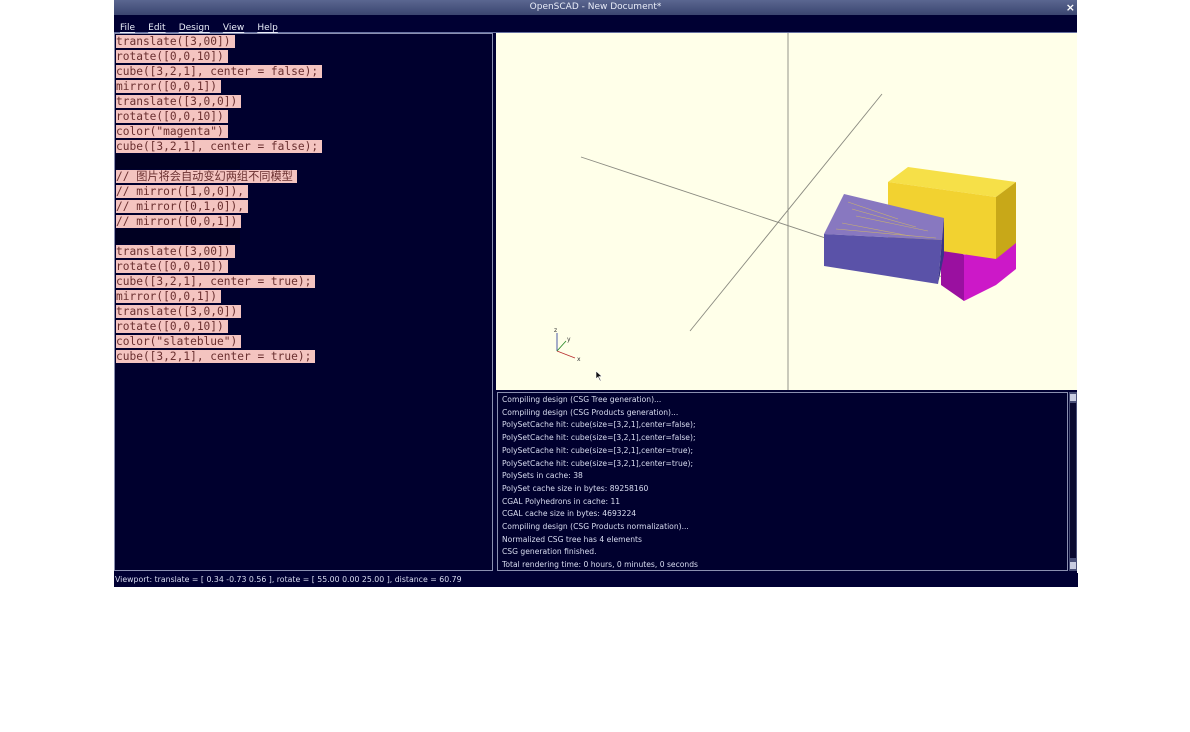  Describe the element at coordinates (549, 552) in the screenshot. I see `console-line: CSG generation finished.` at that location.